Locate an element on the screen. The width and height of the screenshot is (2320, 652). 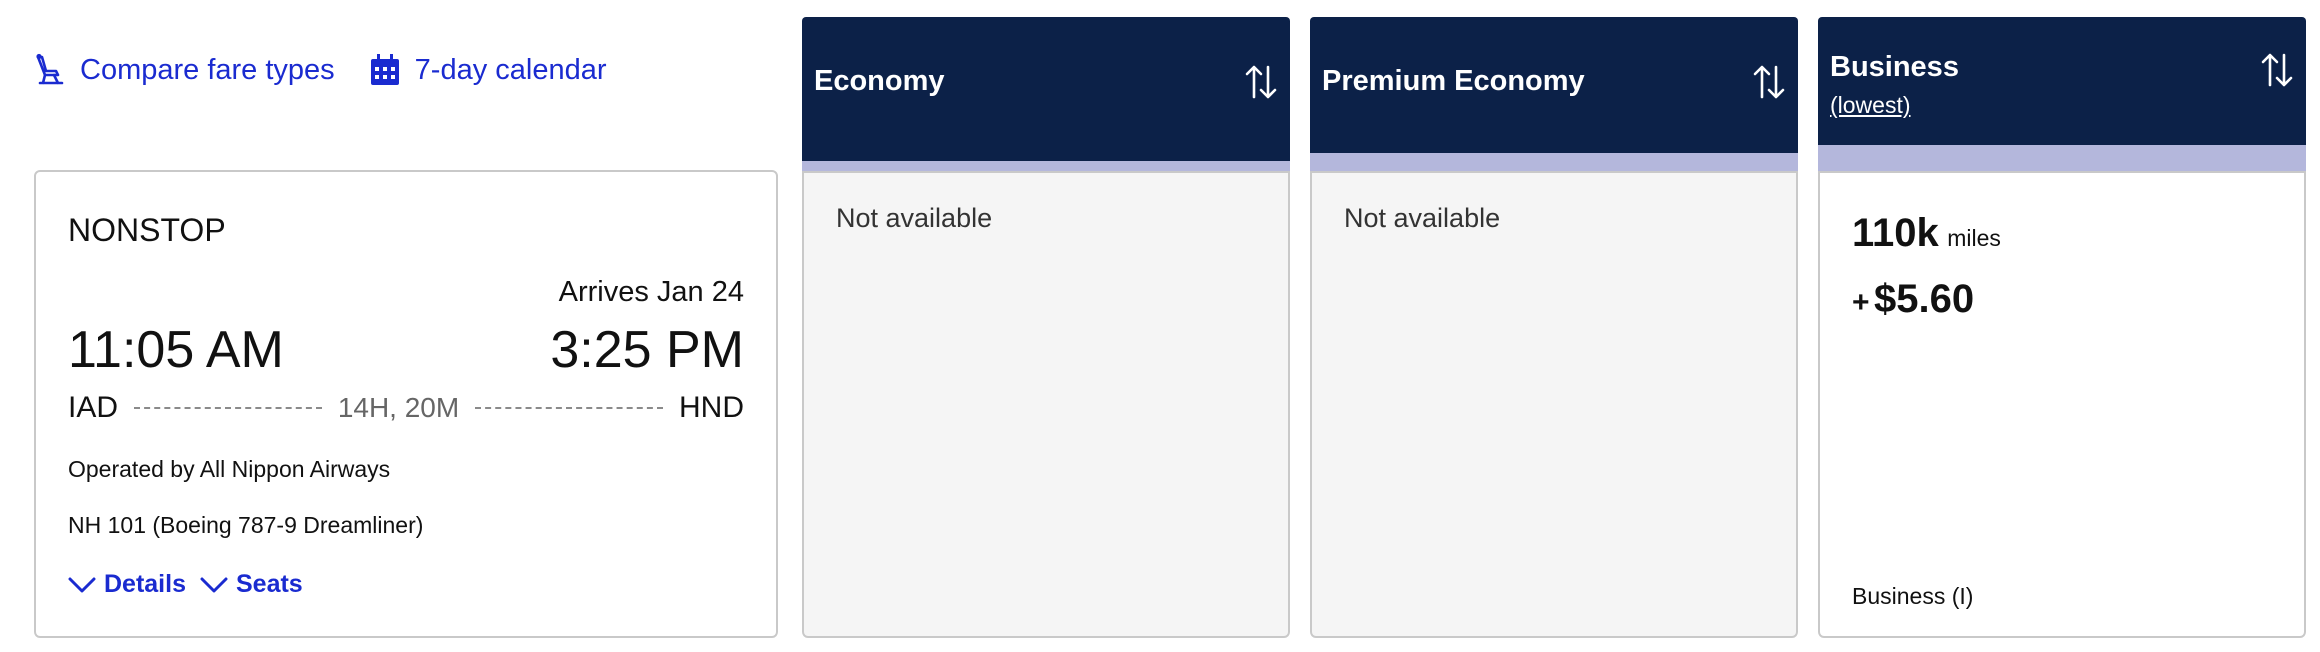
business-miles-value: 110k is located at coordinates (1895, 233).